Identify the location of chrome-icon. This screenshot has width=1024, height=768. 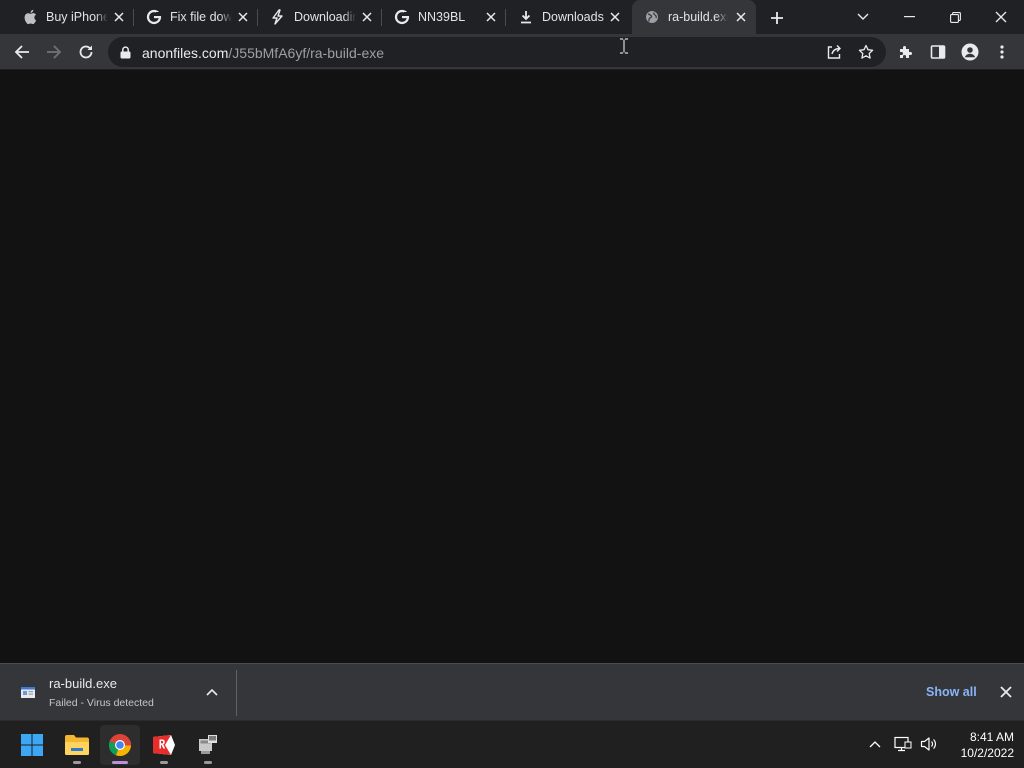
(120, 745).